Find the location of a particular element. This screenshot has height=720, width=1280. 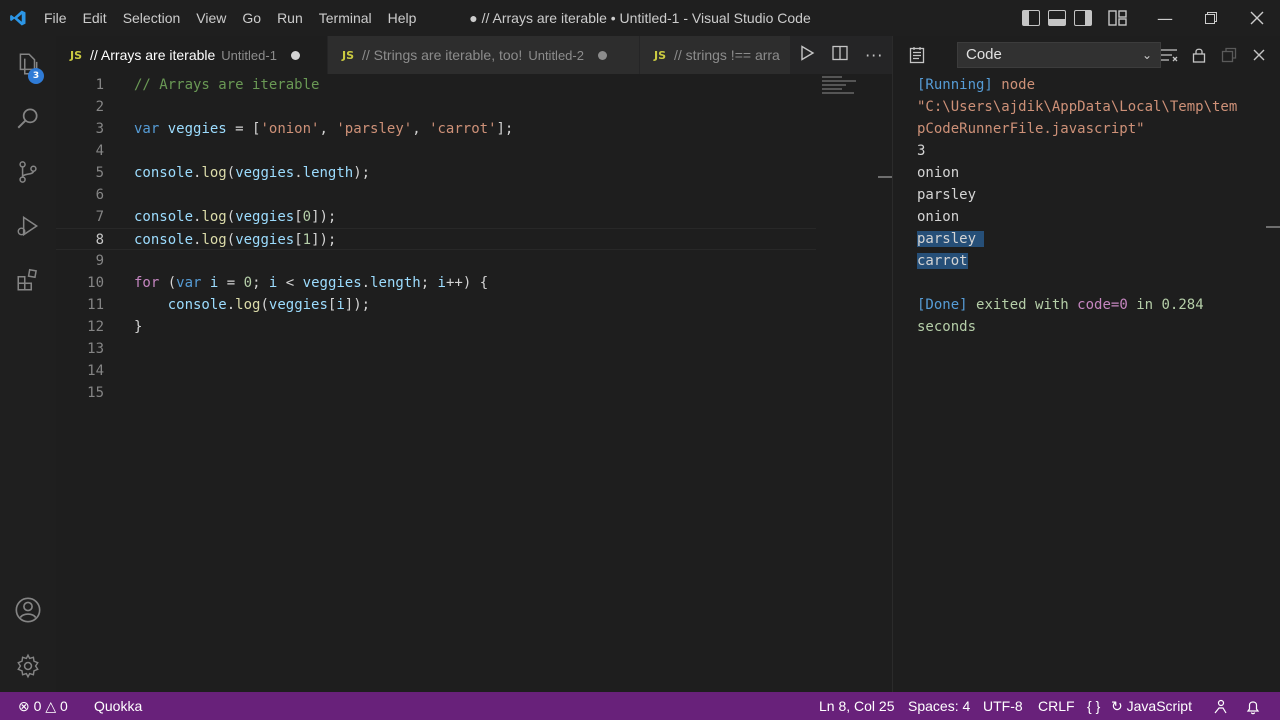

error-count: 0 is located at coordinates (37, 706).